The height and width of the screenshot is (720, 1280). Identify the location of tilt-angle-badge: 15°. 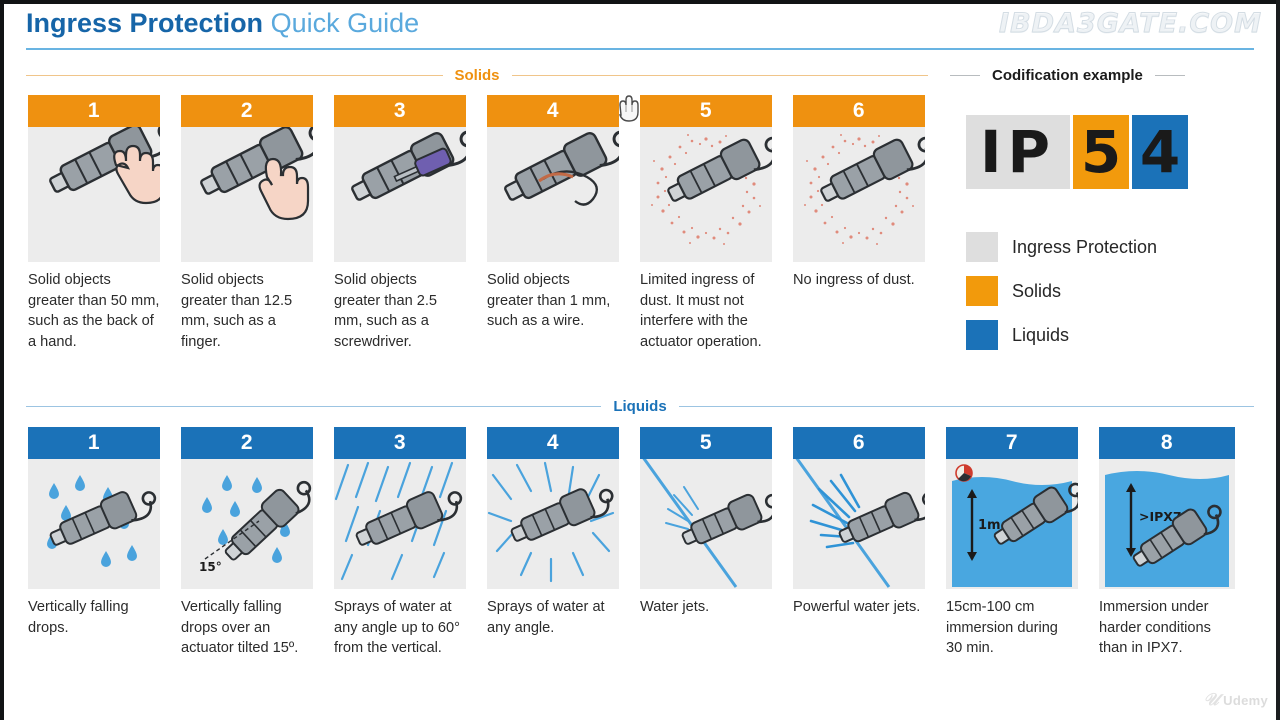
(210, 567).